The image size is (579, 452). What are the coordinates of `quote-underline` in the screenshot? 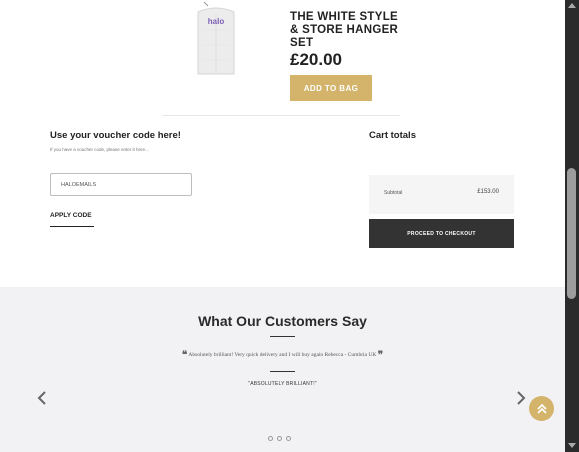 It's located at (282, 371).